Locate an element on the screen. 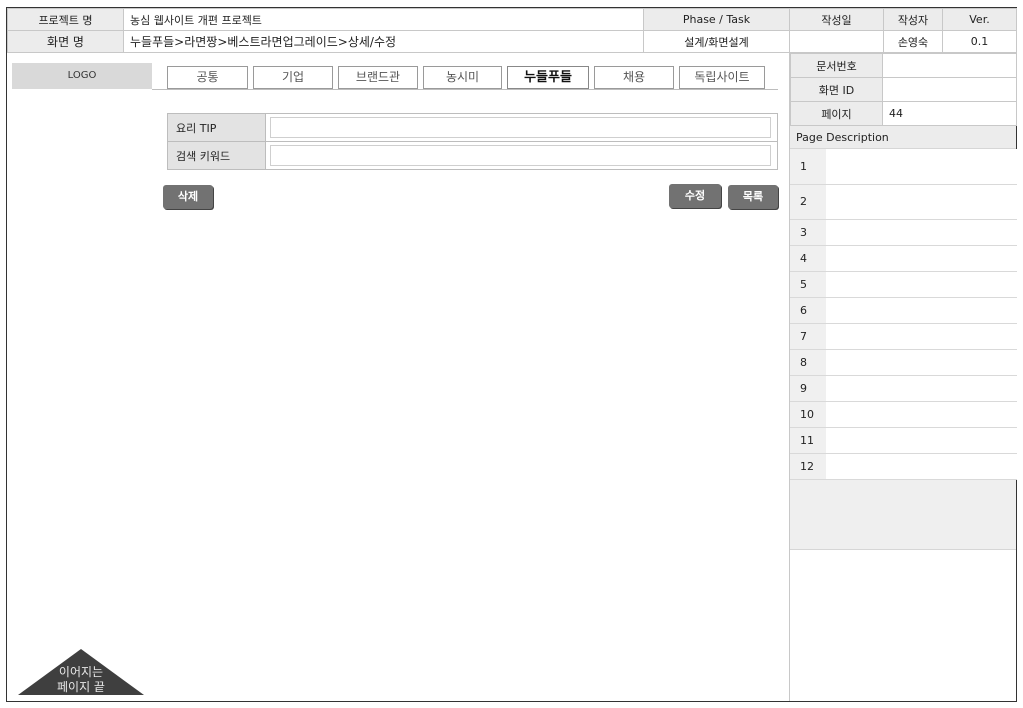 This screenshot has height=708, width=1023. screen-id-value is located at coordinates (949, 89).